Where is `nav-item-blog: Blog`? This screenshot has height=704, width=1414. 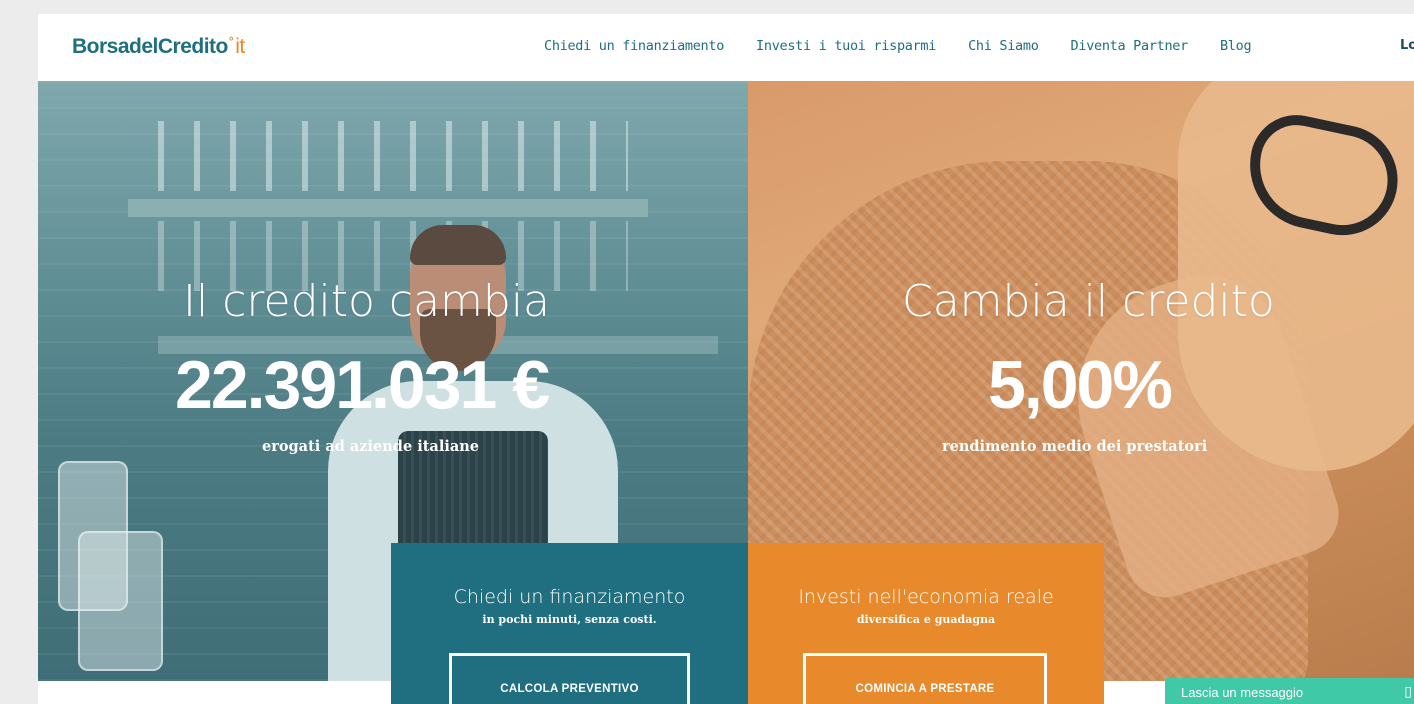 nav-item-blog: Blog is located at coordinates (1236, 46).